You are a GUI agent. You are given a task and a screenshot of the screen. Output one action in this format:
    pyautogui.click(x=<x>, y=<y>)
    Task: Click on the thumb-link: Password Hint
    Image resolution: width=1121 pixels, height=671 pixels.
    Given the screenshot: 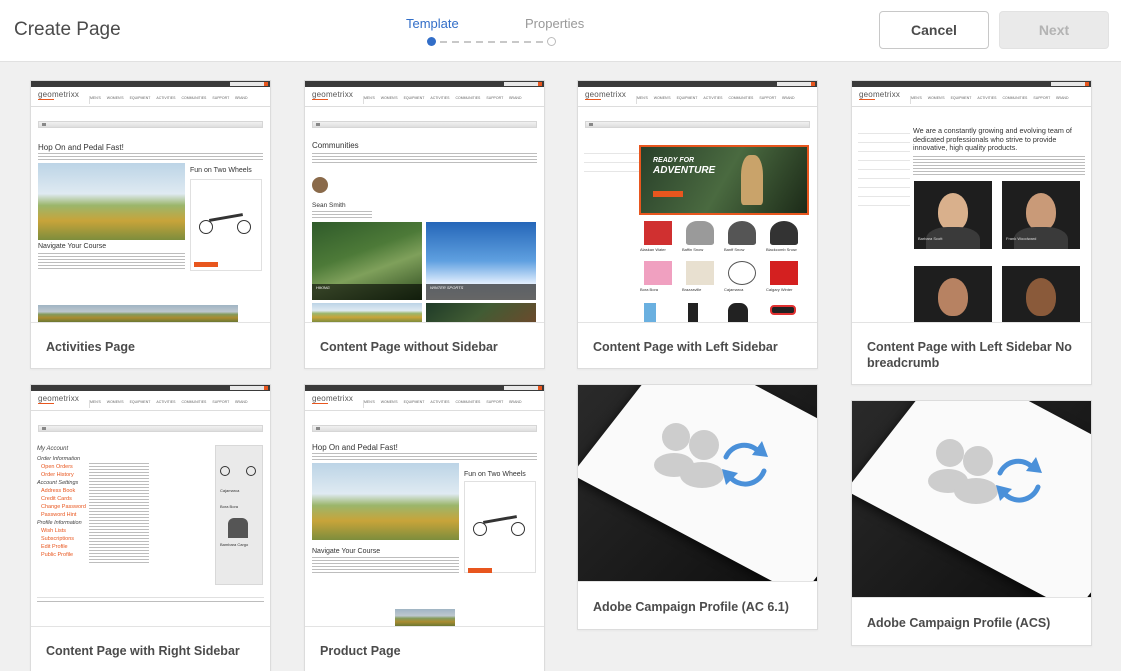 What is the action you would take?
    pyautogui.click(x=59, y=515)
    